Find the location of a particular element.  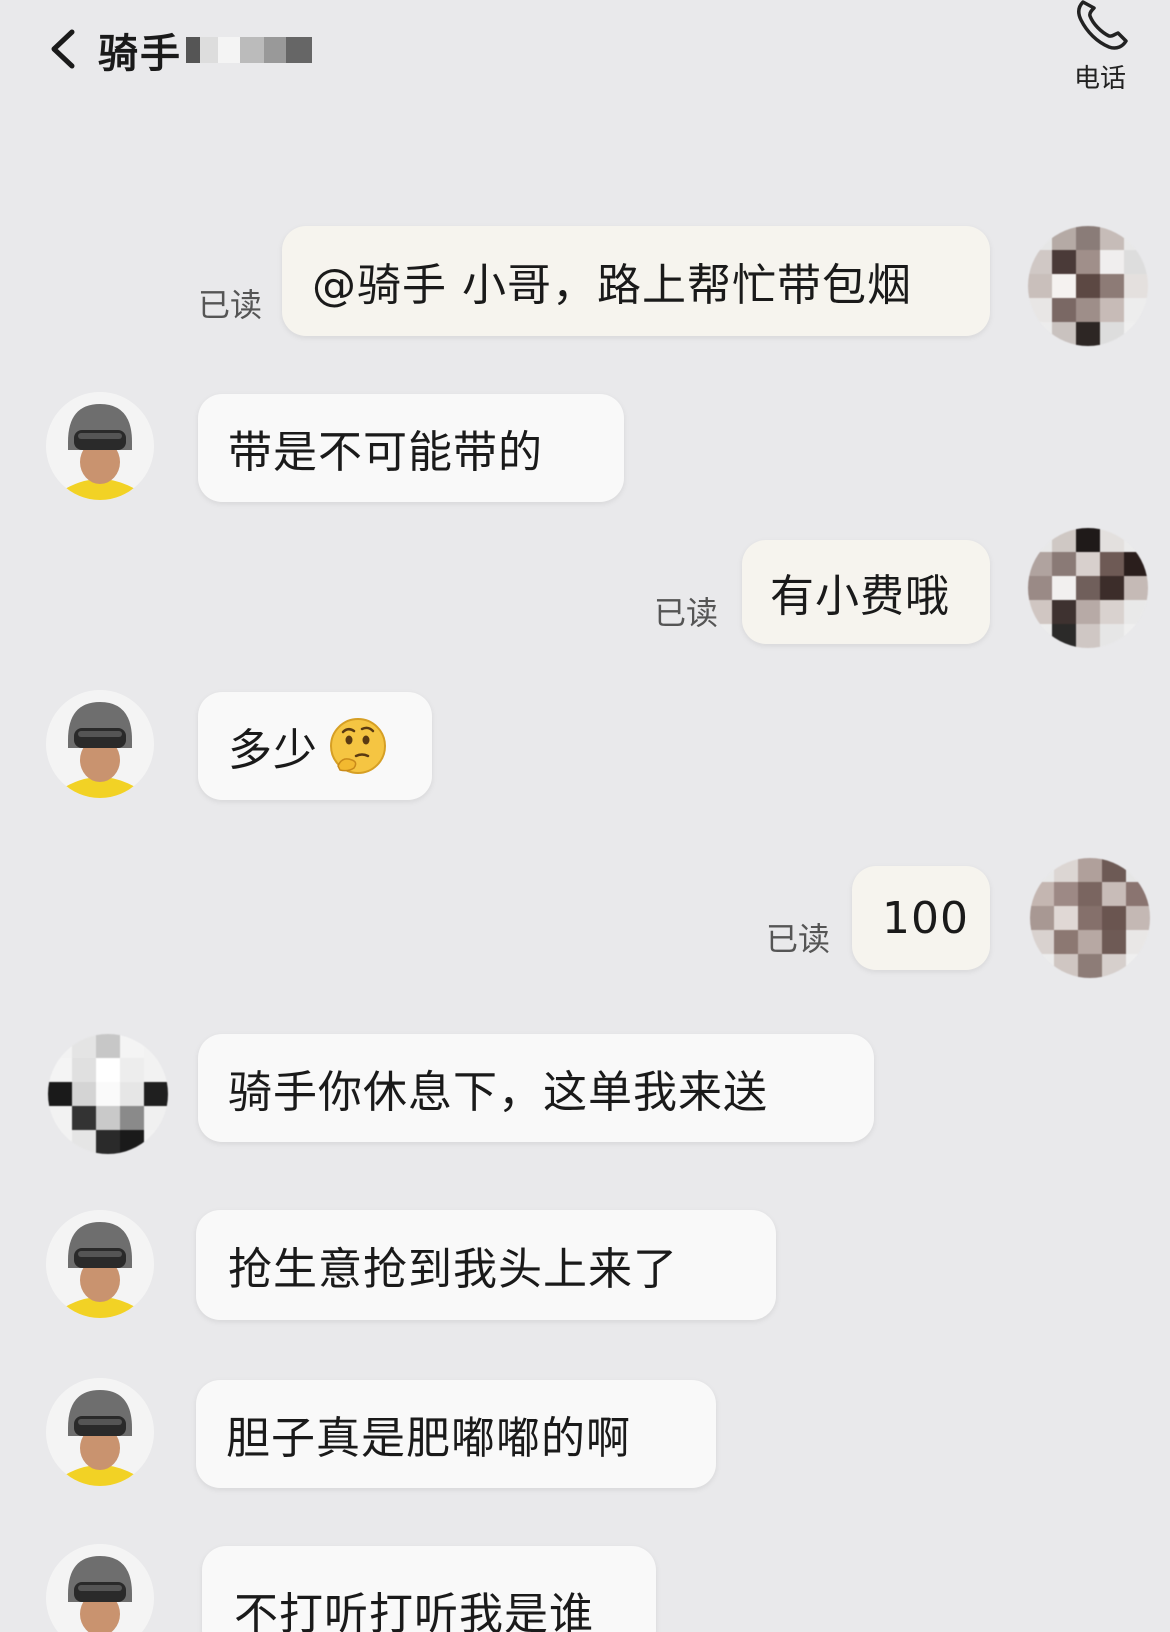

call-button: 电话 is located at coordinates (1100, 50).